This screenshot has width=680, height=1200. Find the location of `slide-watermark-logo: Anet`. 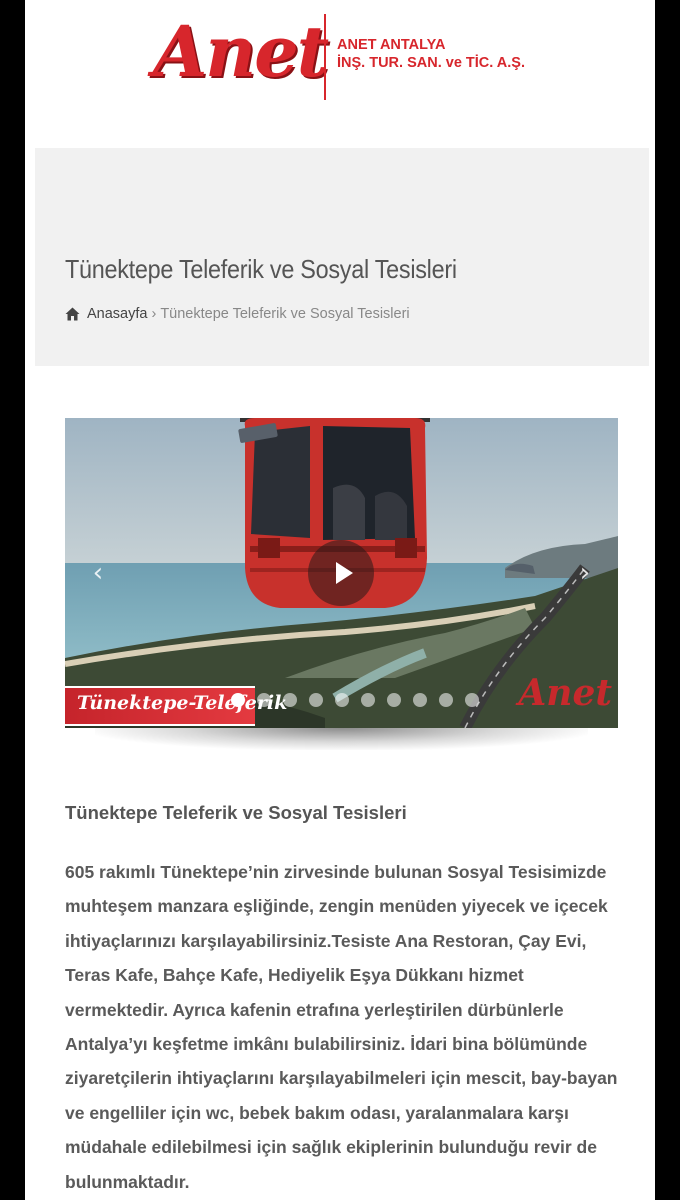

slide-watermark-logo: Anet is located at coordinates (565, 693).